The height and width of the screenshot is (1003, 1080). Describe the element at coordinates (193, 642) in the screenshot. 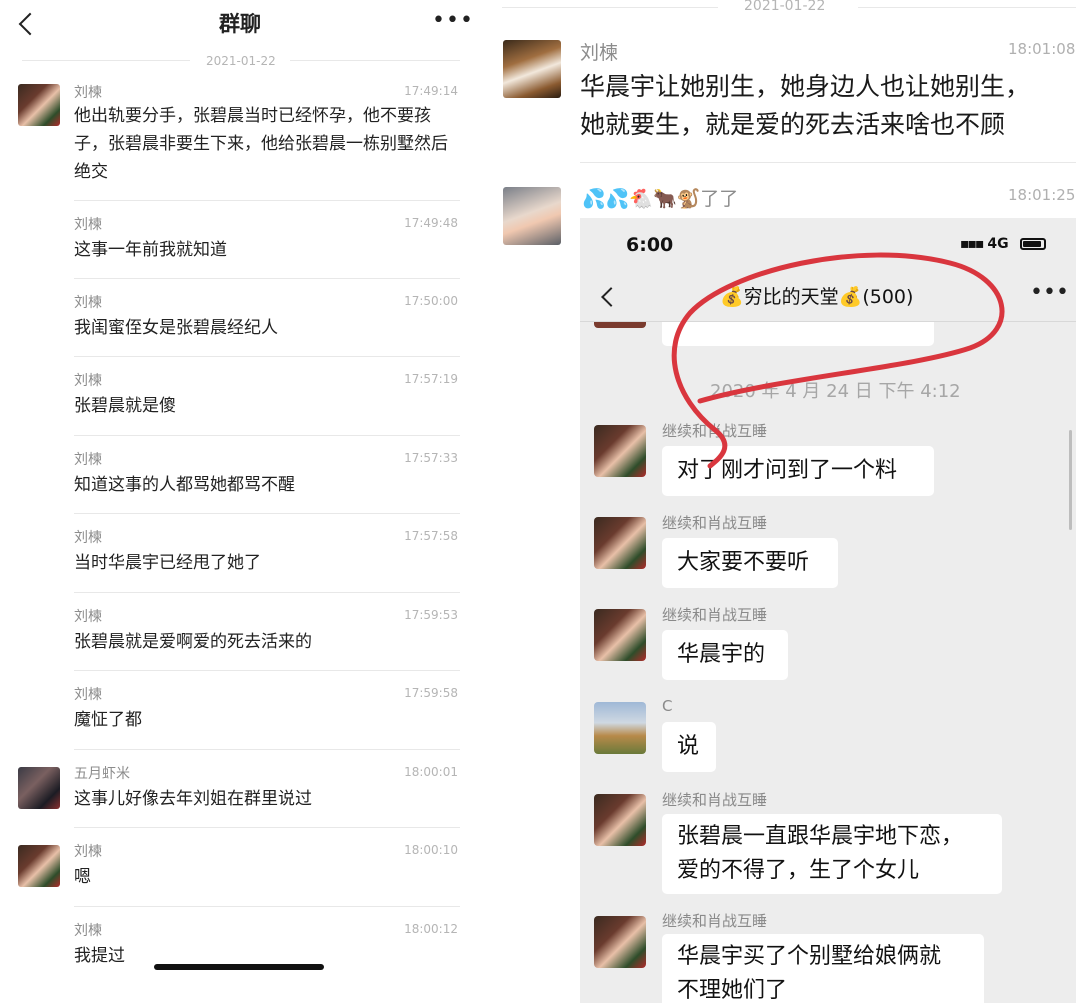

I see `message-text: 张碧晨就是爱啊爱的死去活来的` at that location.